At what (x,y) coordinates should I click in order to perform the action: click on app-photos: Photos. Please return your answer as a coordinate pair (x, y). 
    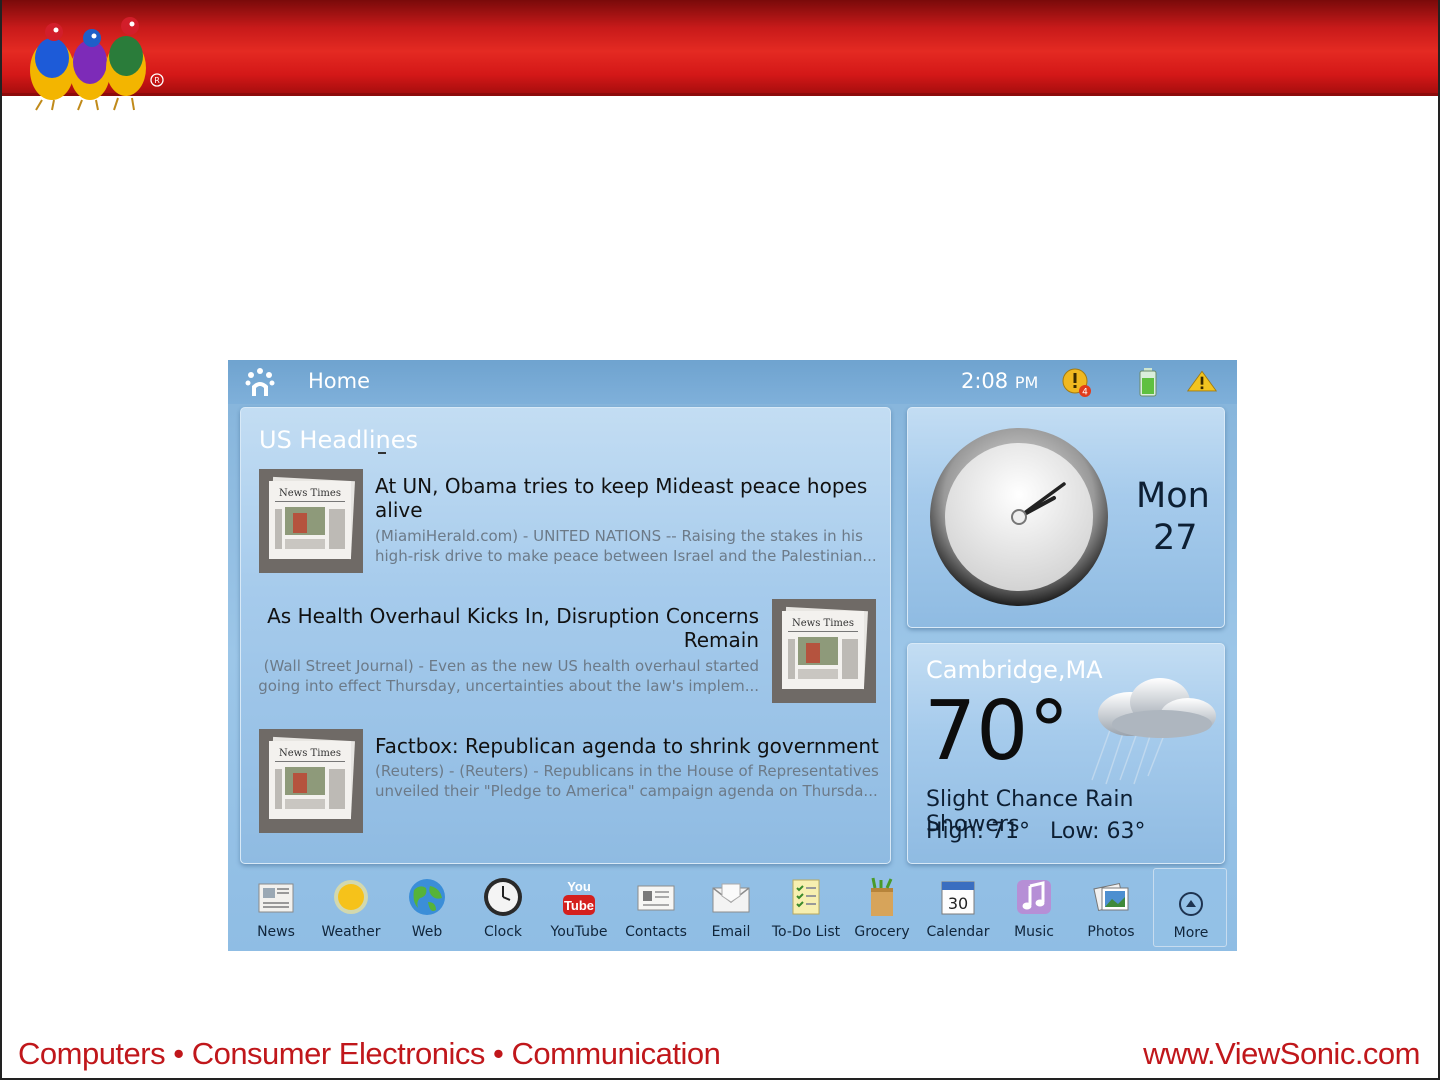
    Looking at the image, I should click on (1111, 909).